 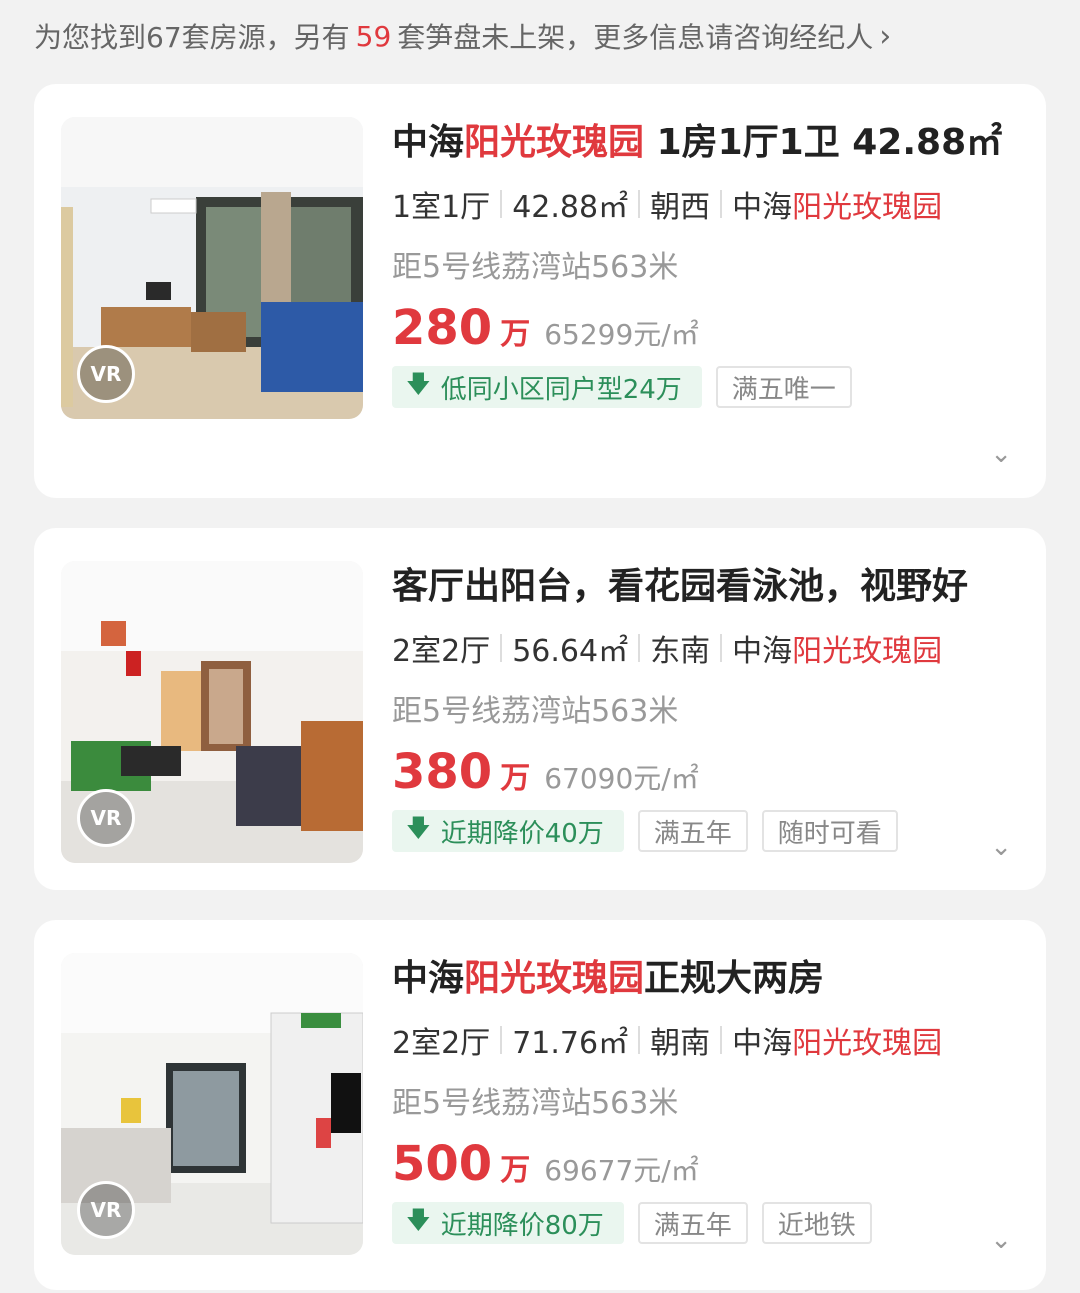 What do you see at coordinates (547, 387) in the screenshot?
I see `price-drop-tag: 🡇 低同小区同户型24万` at bounding box center [547, 387].